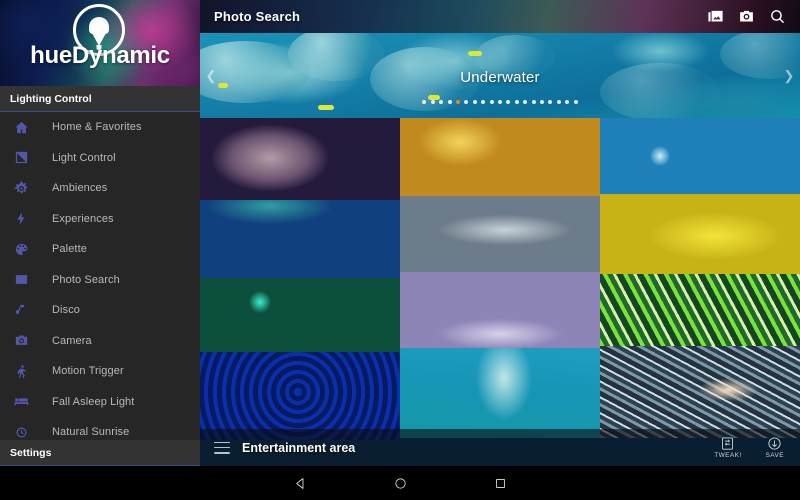  What do you see at coordinates (299, 447) in the screenshot?
I see `entertainment-area-label: Entertainment area` at bounding box center [299, 447].